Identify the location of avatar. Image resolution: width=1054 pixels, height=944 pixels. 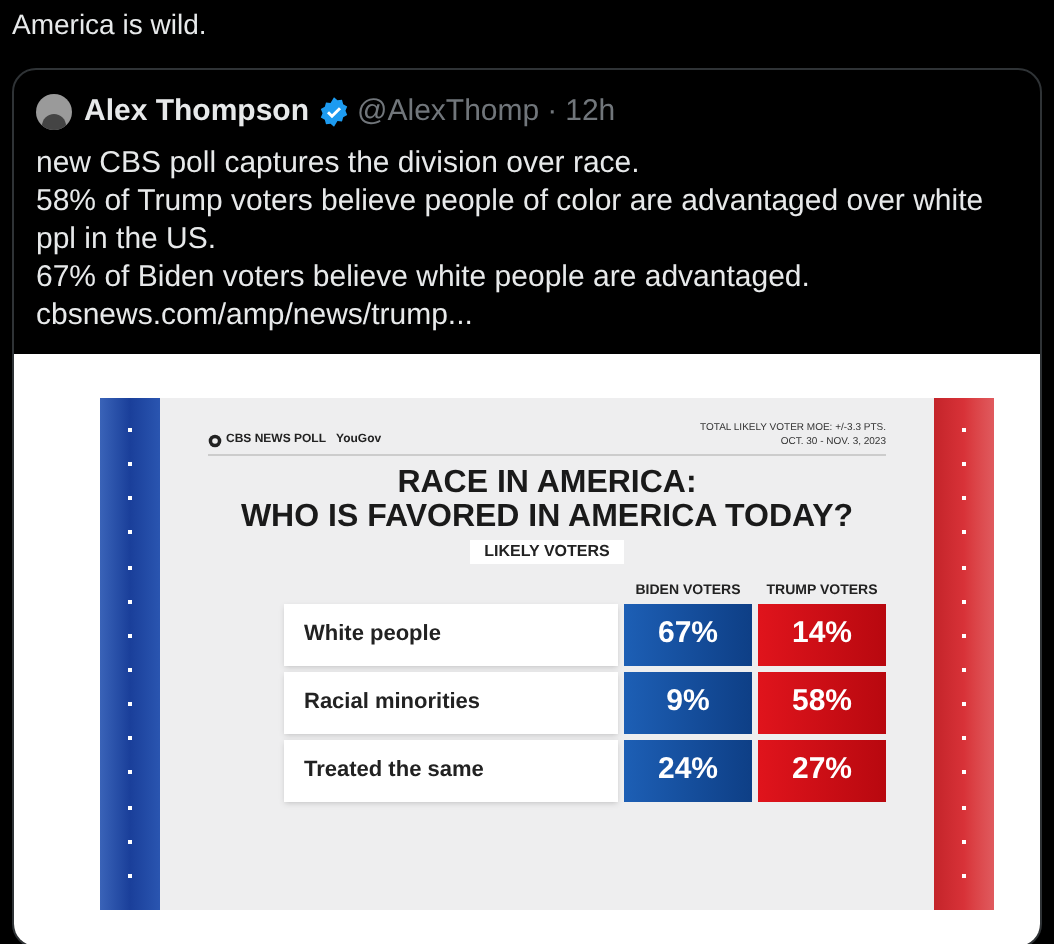
(54, 112).